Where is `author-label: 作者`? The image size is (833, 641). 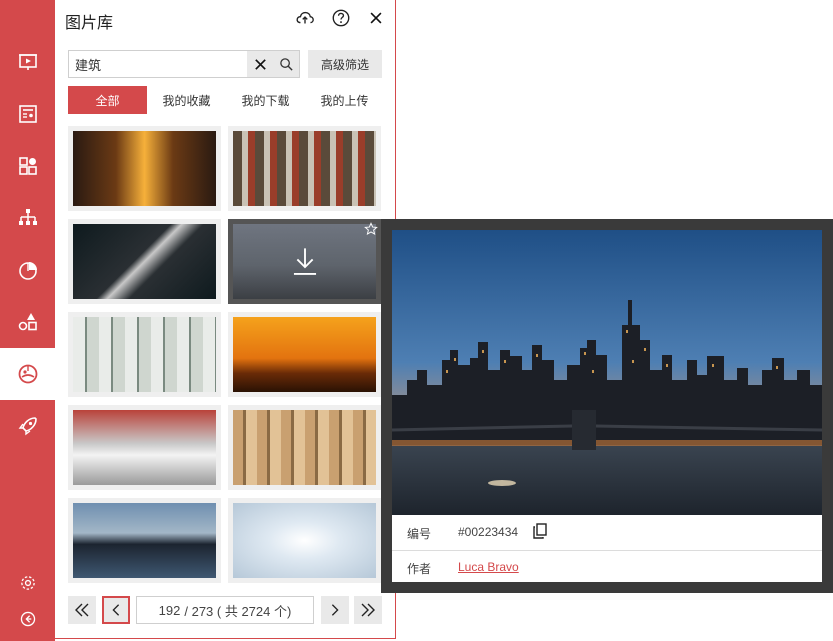 author-label: 作者 is located at coordinates (419, 569).